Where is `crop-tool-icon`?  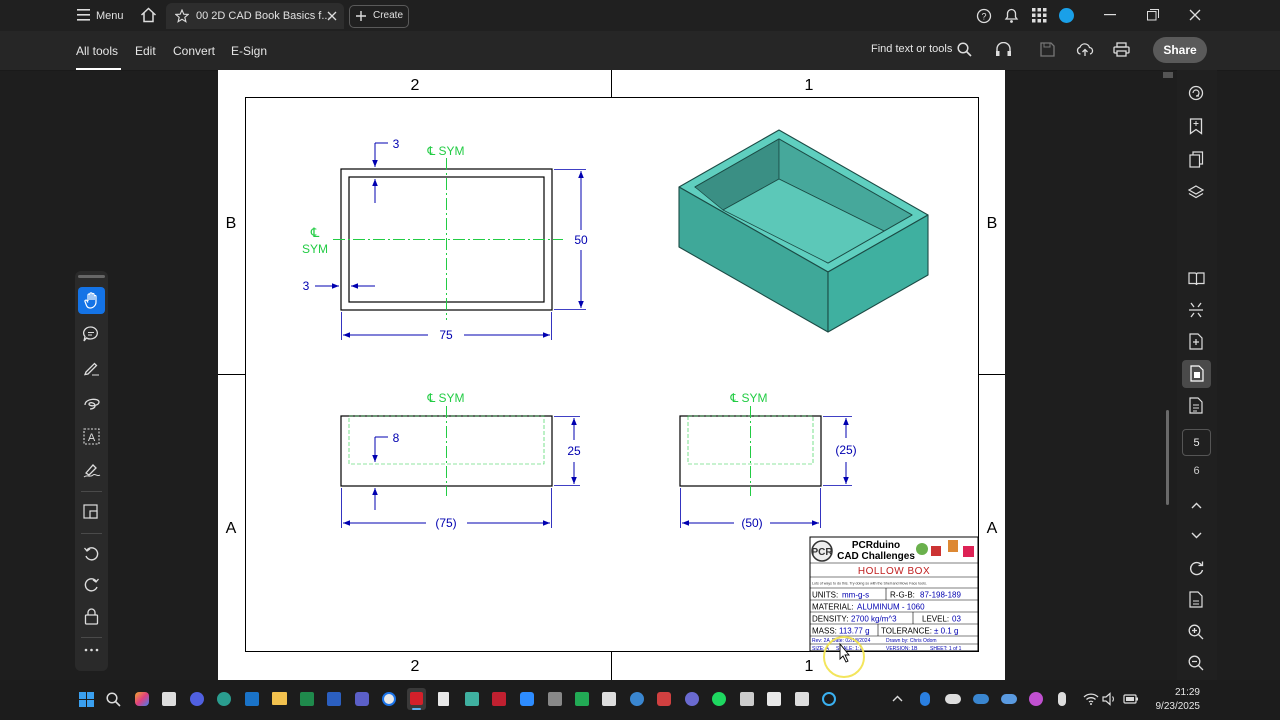 crop-tool-icon is located at coordinates (91, 512).